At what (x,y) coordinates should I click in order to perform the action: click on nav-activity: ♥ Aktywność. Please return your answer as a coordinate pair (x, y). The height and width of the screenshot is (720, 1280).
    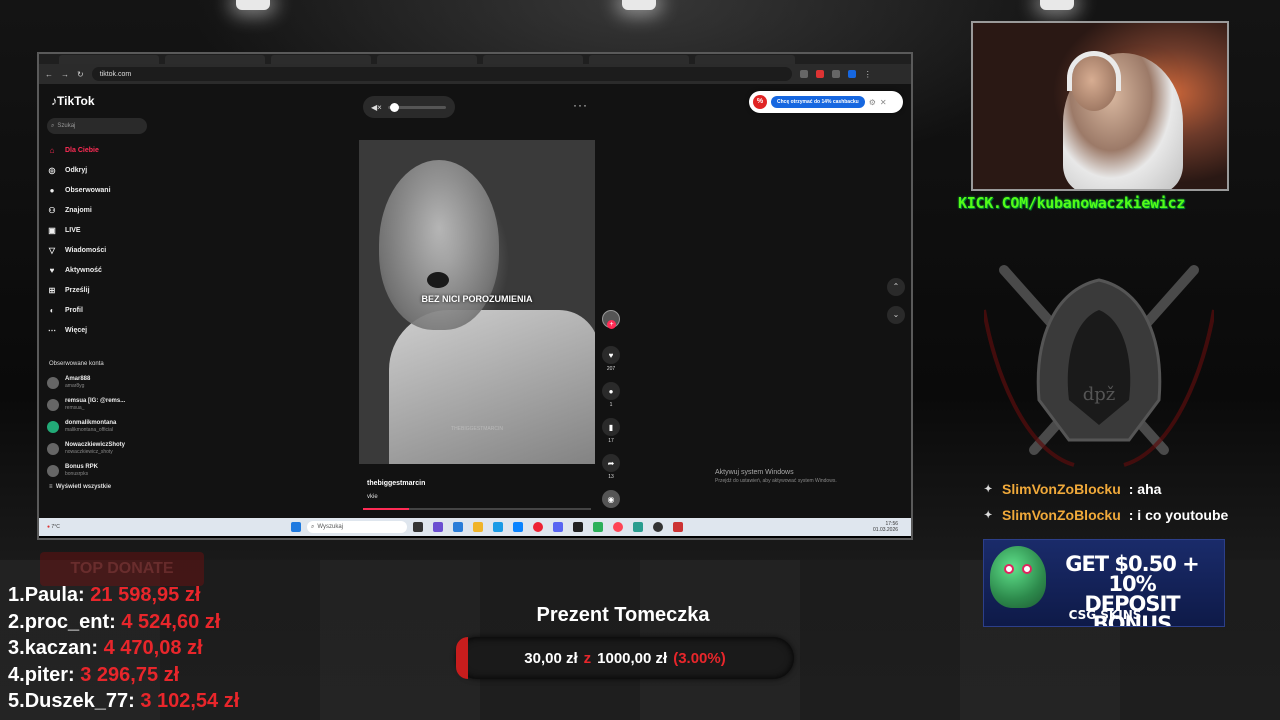
    Looking at the image, I should click on (74, 270).